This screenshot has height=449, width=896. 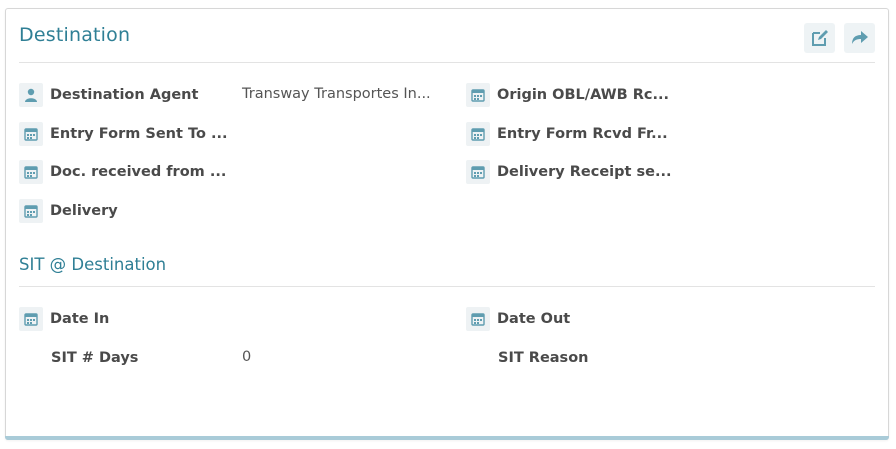 I want to click on field-date-out: Date Out, so click(x=518, y=319).